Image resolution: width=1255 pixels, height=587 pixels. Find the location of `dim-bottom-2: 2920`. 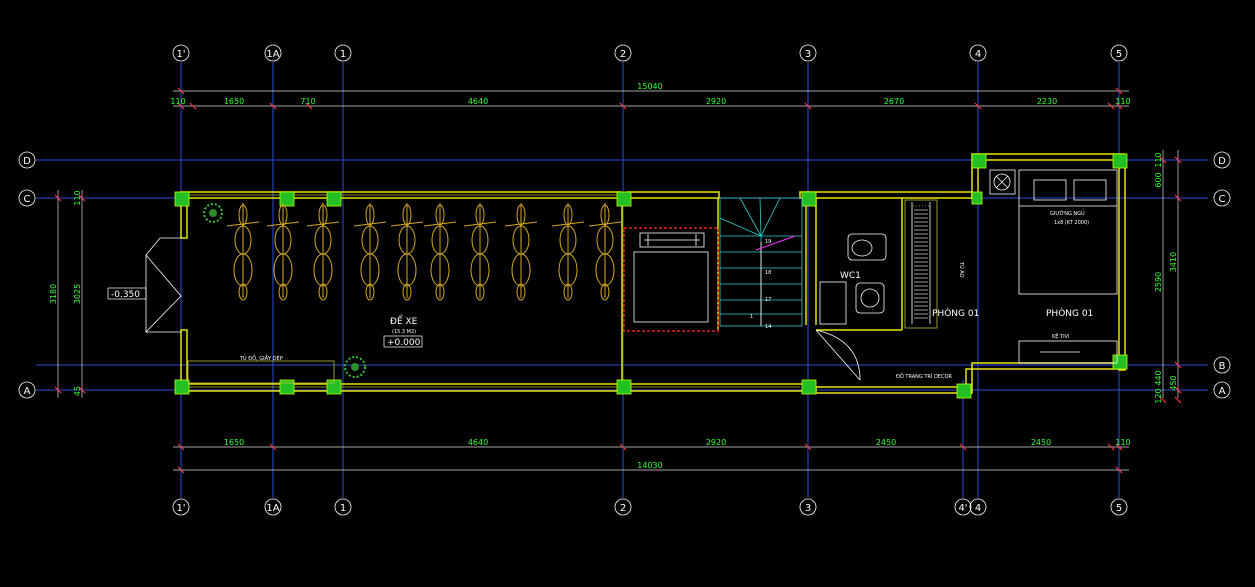

dim-bottom-2: 2920 is located at coordinates (716, 442).